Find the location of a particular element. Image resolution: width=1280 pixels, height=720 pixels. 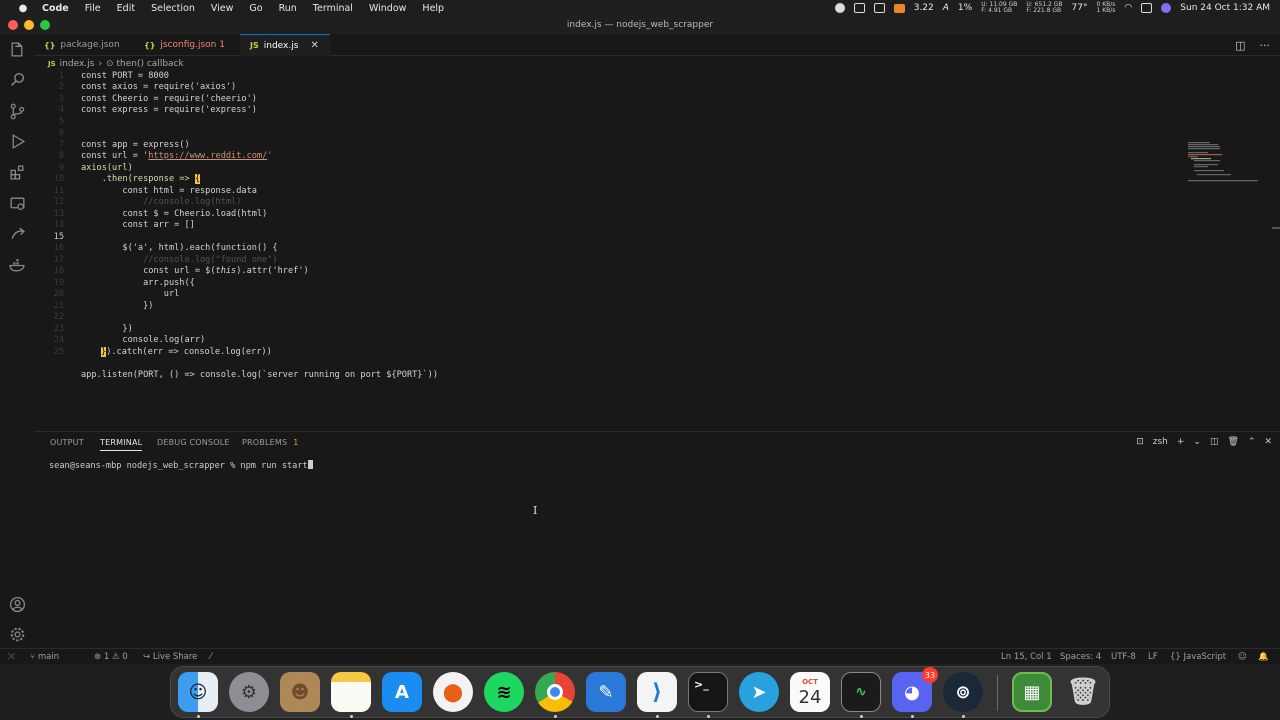

docker-icon is located at coordinates (17, 265).